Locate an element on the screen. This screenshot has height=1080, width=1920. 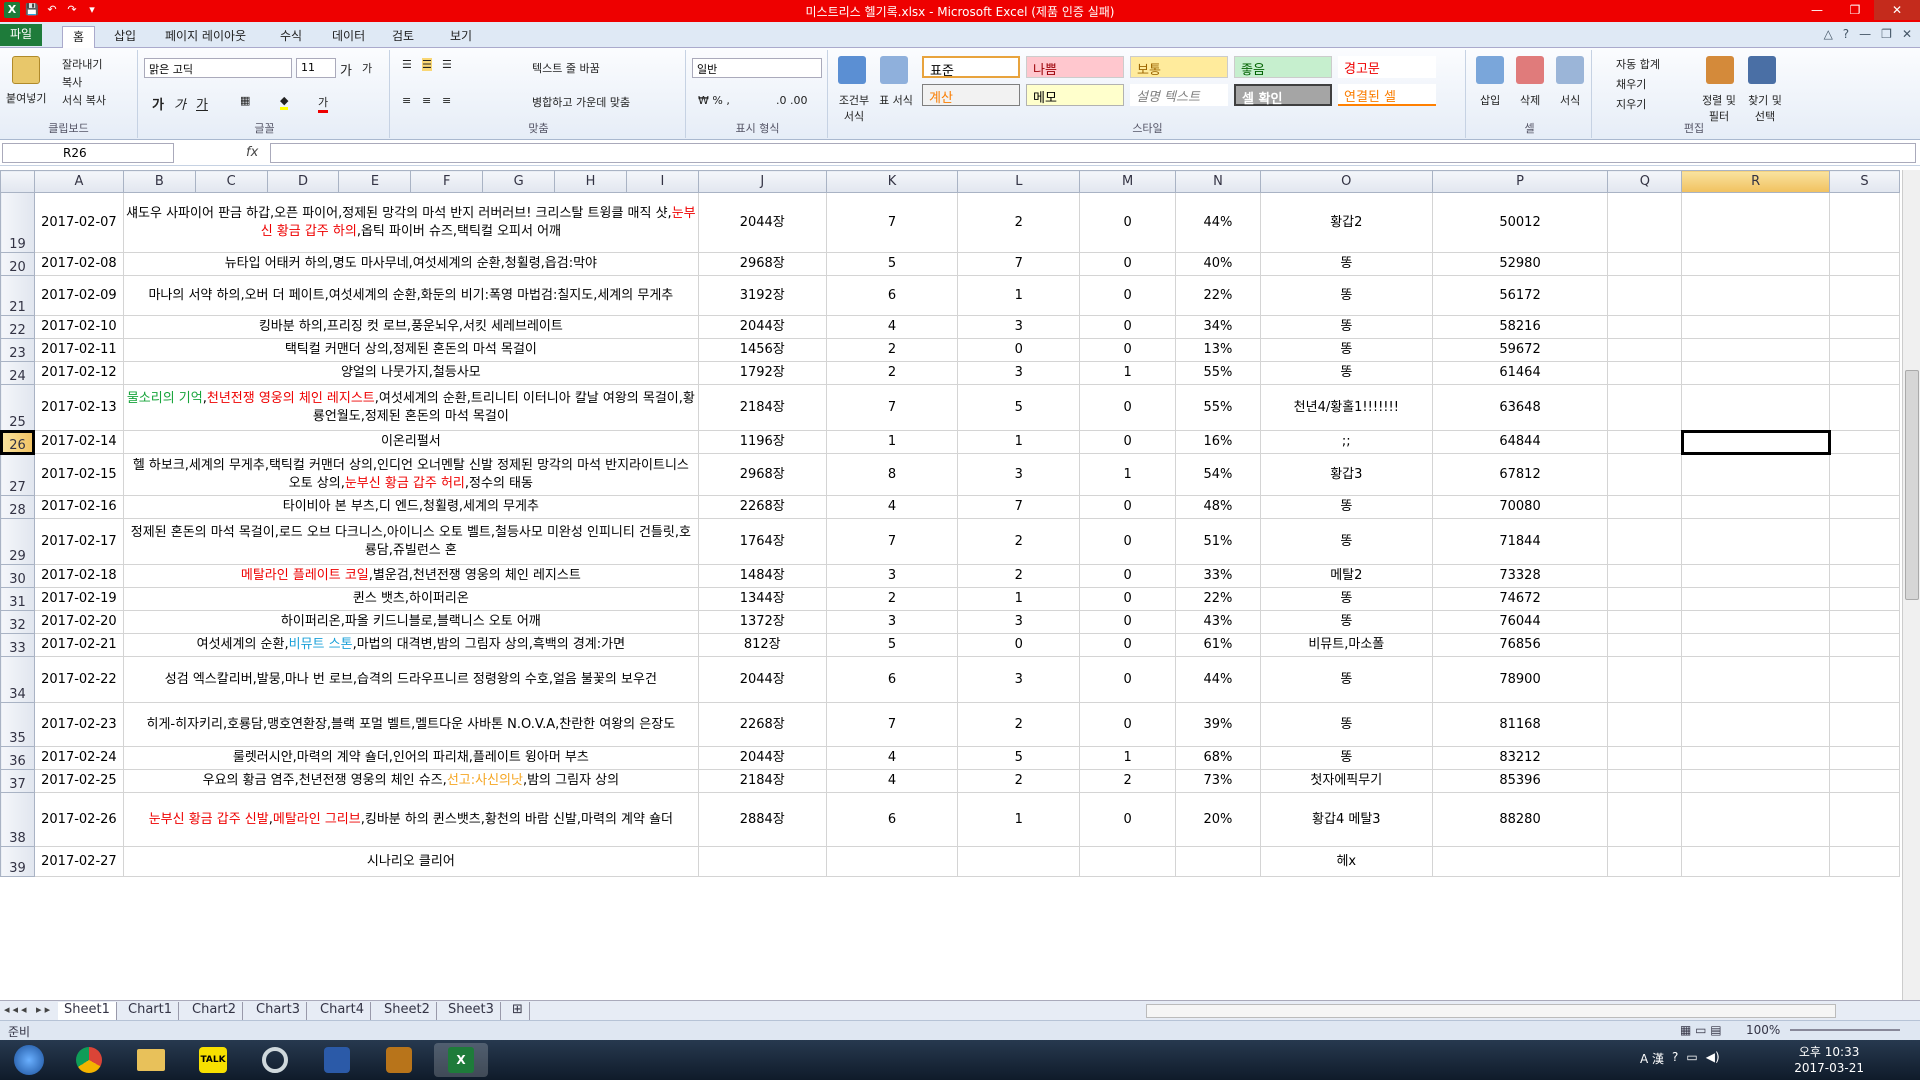
column-header: O is located at coordinates (1346, 181).